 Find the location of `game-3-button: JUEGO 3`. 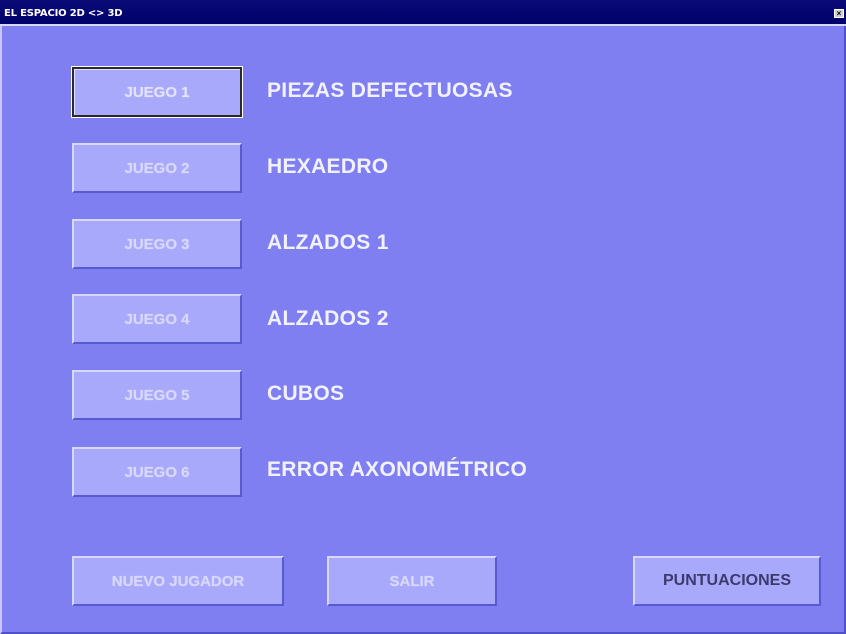

game-3-button: JUEGO 3 is located at coordinates (157, 244).